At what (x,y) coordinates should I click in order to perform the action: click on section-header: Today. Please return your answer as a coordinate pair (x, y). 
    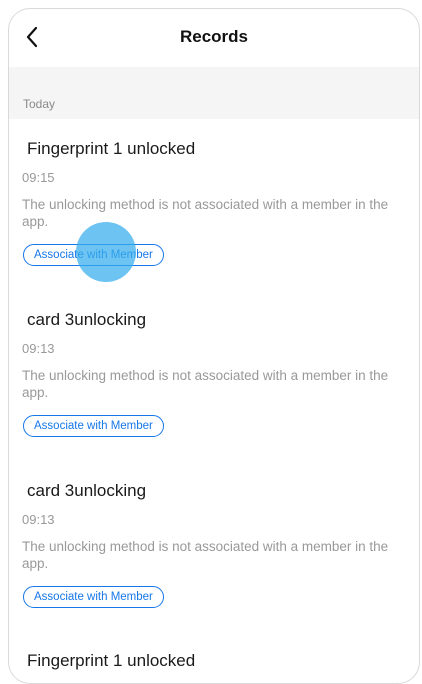
    Looking at the image, I should click on (214, 93).